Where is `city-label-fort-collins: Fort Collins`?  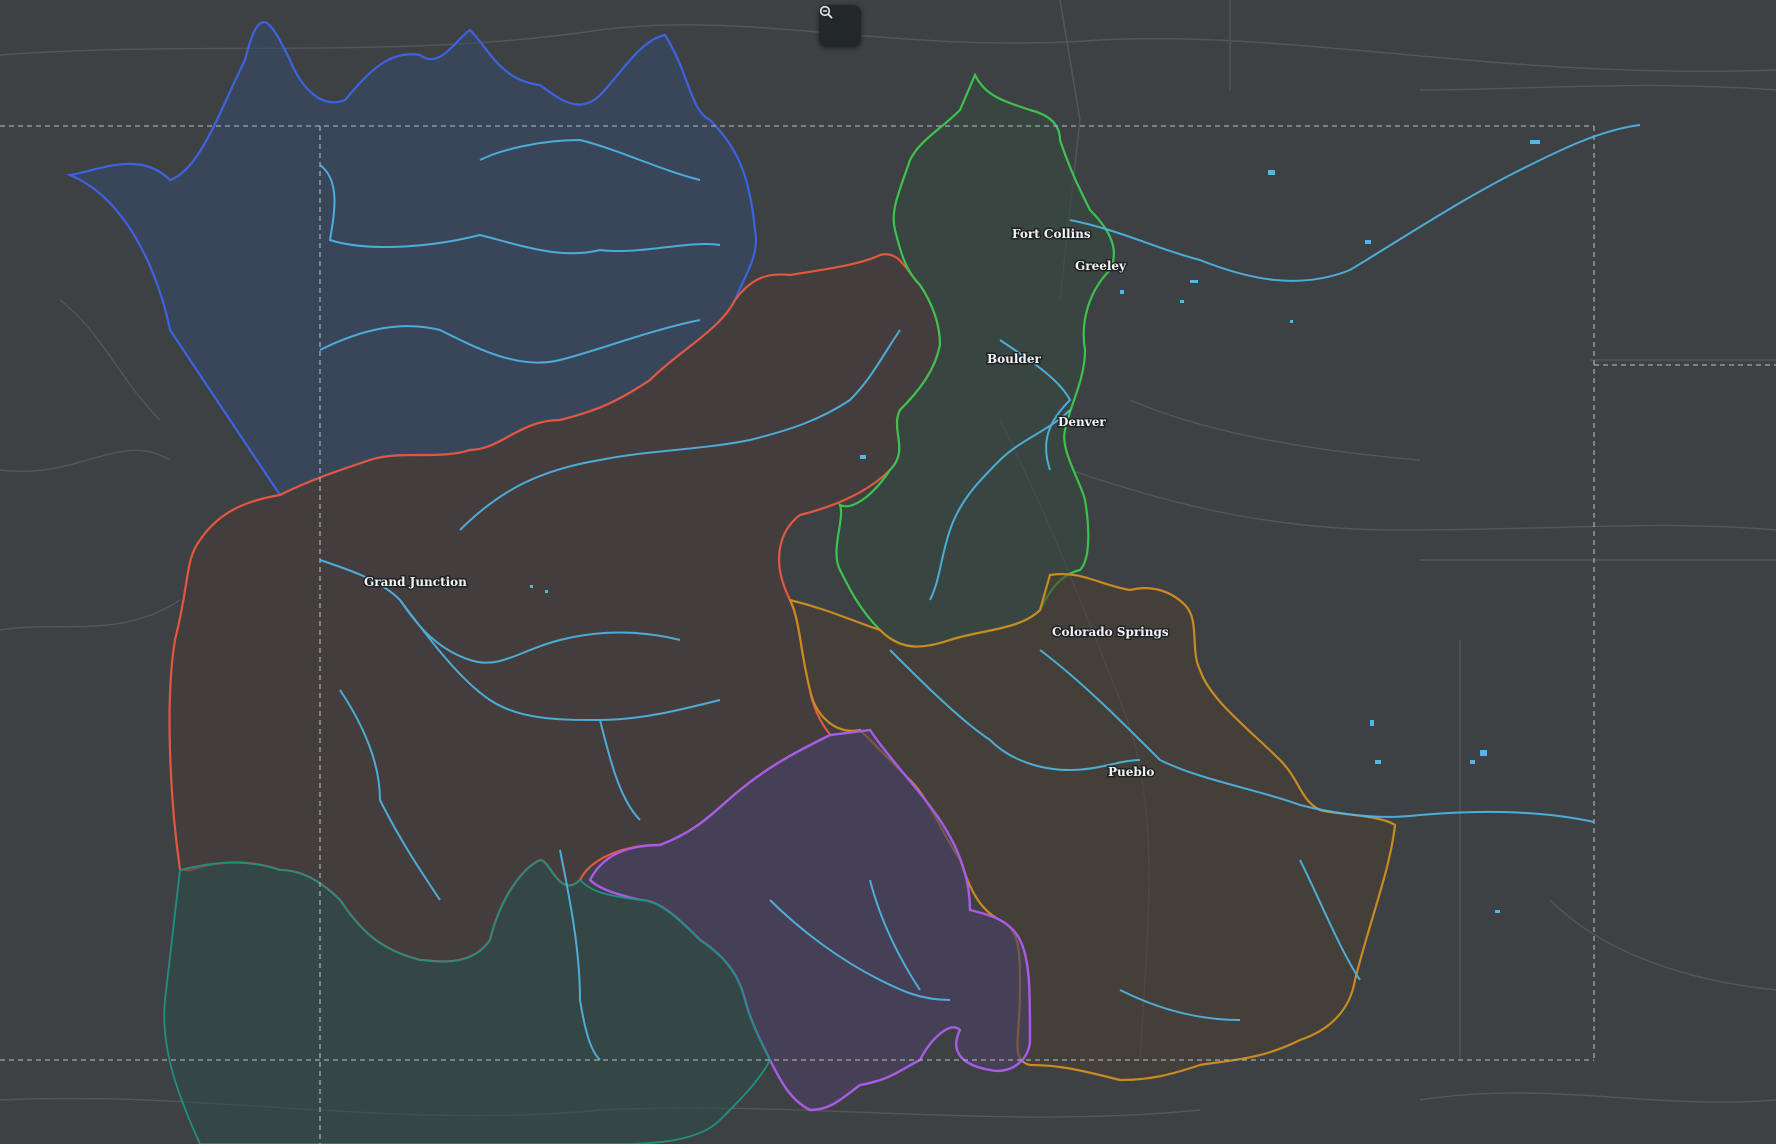
city-label-fort-collins: Fort Collins is located at coordinates (1051, 234).